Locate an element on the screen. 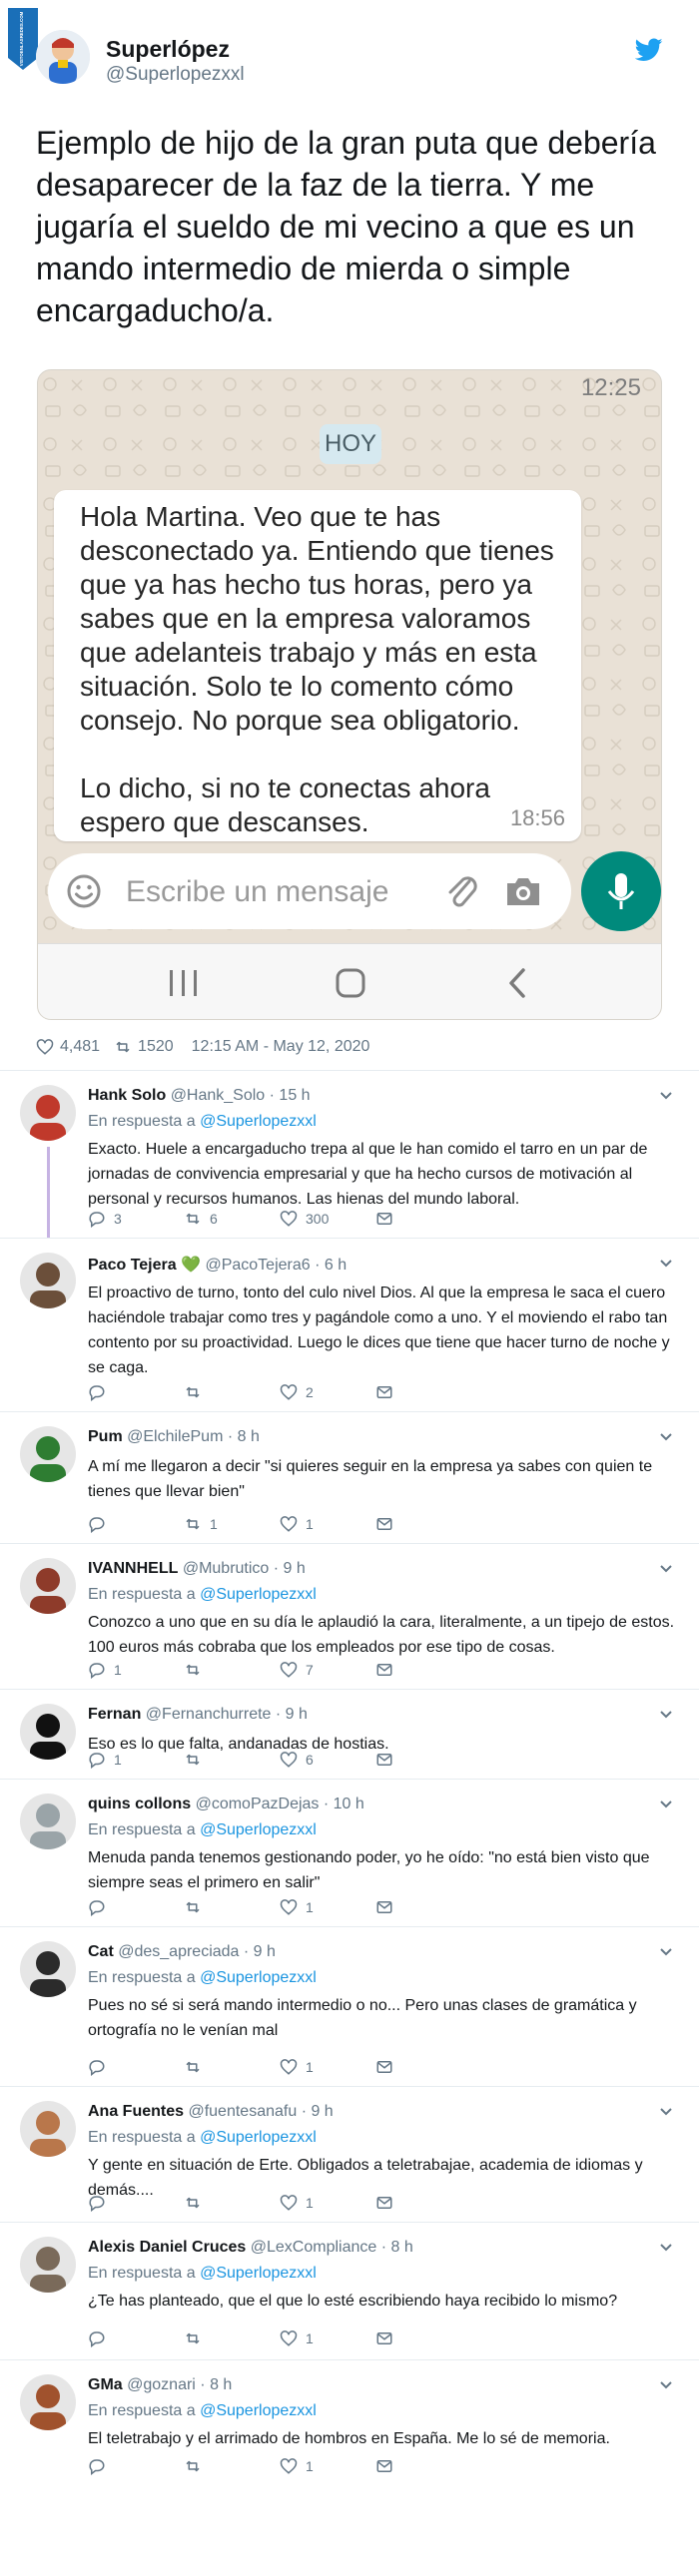 Image resolution: width=699 pixels, height=2576 pixels. reply-author-handle: @Mubrutico is located at coordinates (226, 1568).